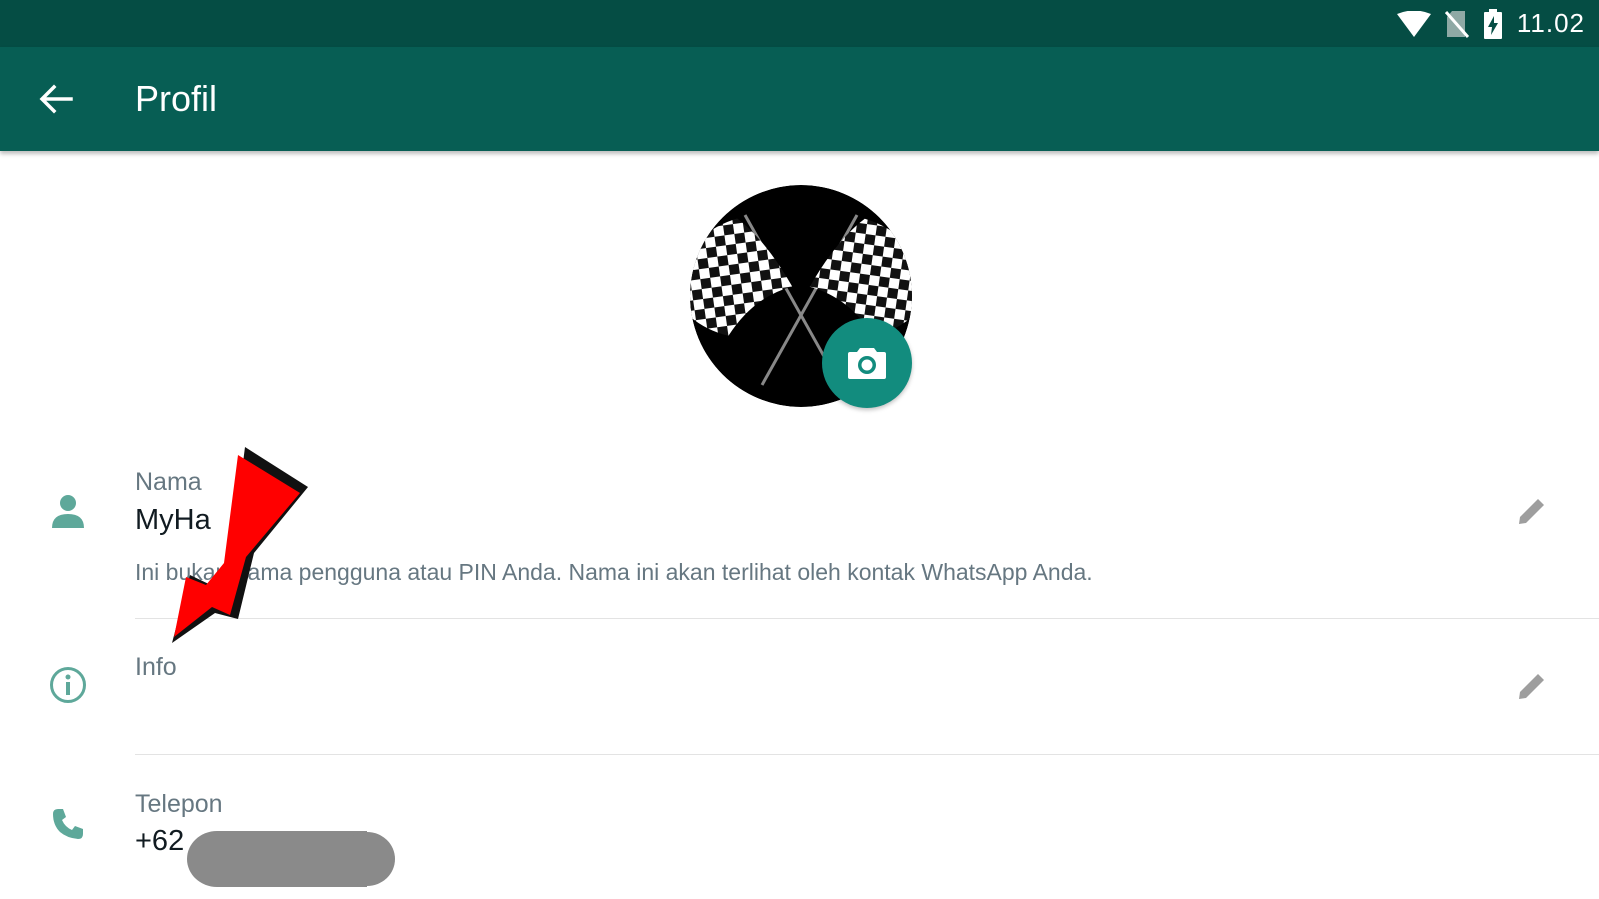  What do you see at coordinates (68, 511) in the screenshot?
I see `person-icon` at bounding box center [68, 511].